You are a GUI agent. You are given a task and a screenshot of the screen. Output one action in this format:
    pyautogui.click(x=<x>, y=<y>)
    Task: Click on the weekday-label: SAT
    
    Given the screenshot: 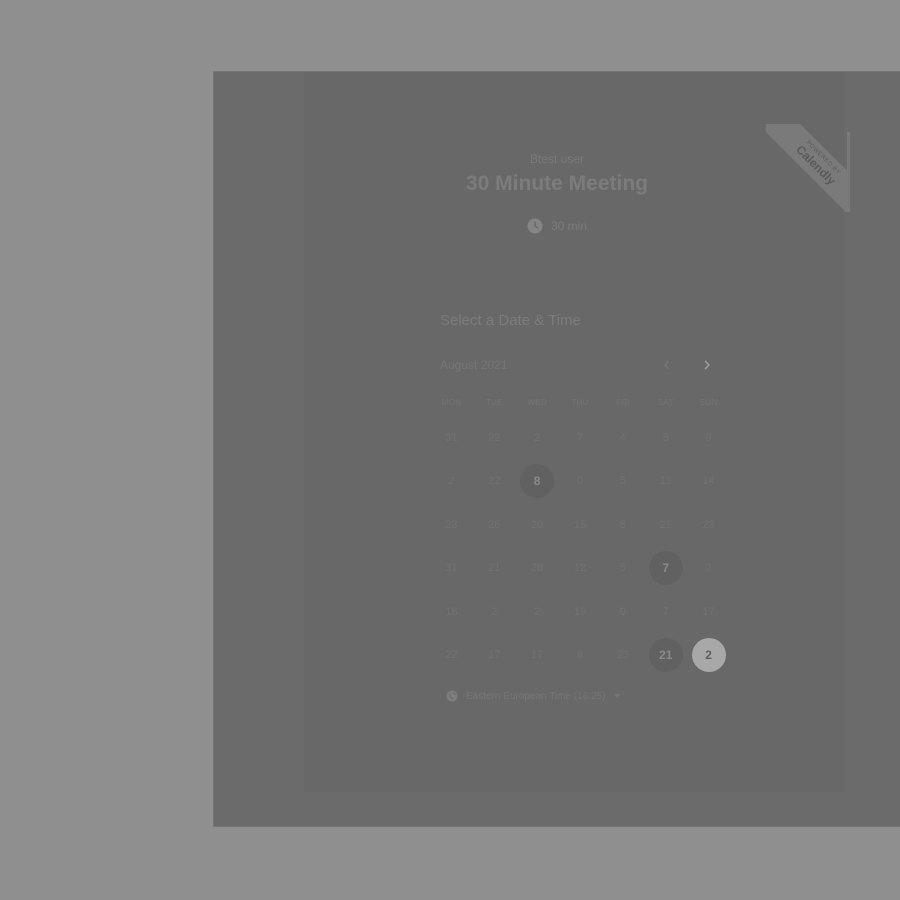 What is the action you would take?
    pyautogui.click(x=665, y=402)
    